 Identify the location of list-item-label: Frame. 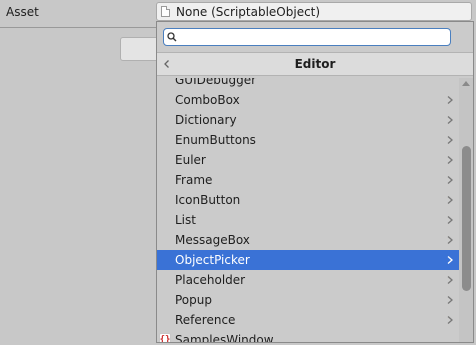
(194, 180).